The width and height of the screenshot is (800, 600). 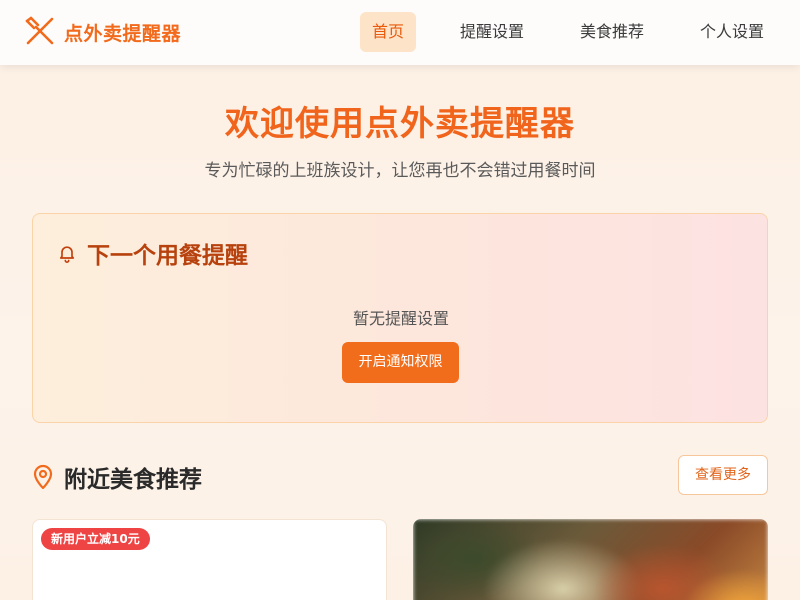 What do you see at coordinates (400, 171) in the screenshot?
I see `hero-subtitle: 专为忙碌的上班族设计，让您再也不会错过用餐时间` at bounding box center [400, 171].